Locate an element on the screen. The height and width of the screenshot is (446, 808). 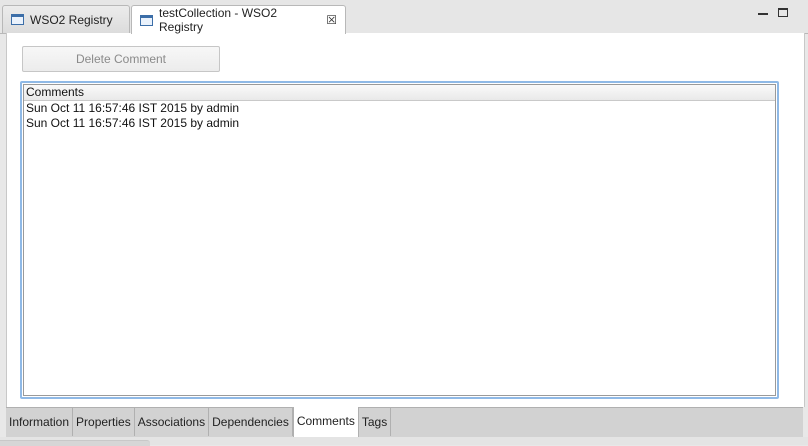
tab-properties: Properties is located at coordinates (104, 422).